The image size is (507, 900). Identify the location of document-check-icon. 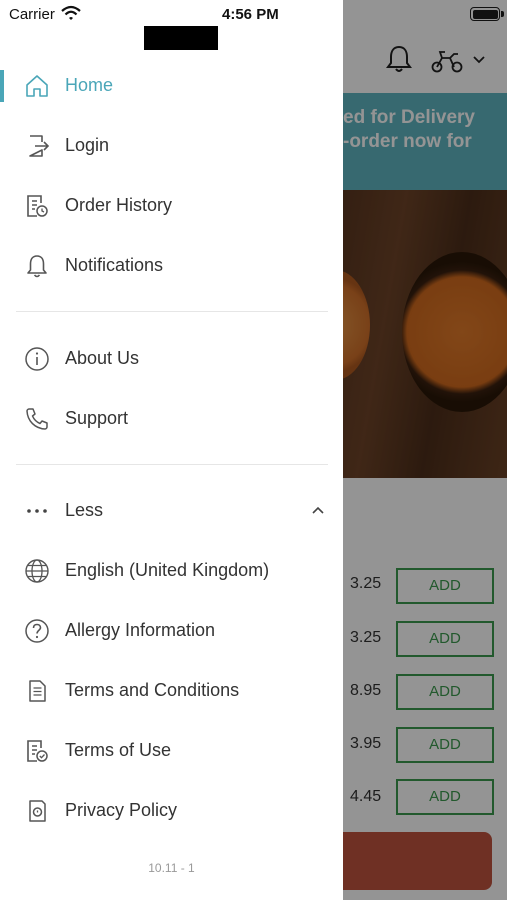
(37, 751).